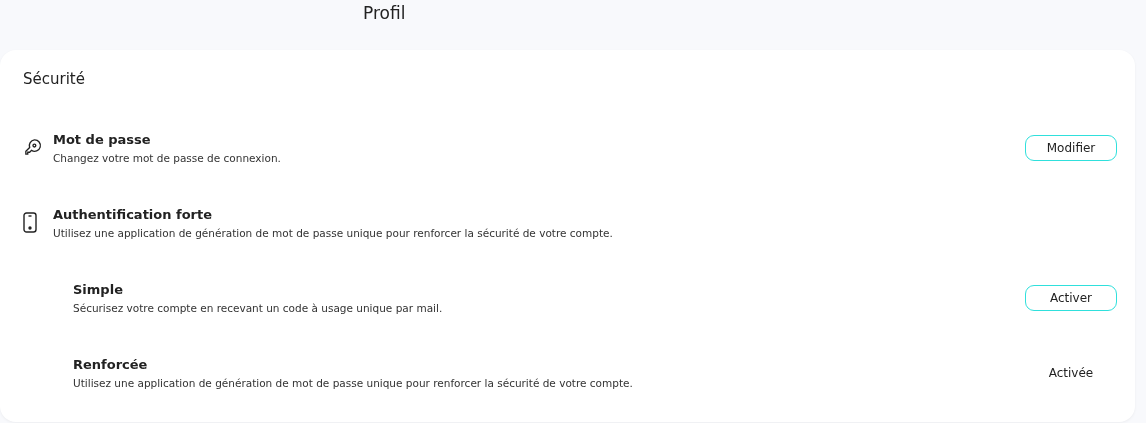 The width and height of the screenshot is (1146, 423). What do you see at coordinates (133, 214) in the screenshot?
I see `setting-title: Authentification forte` at bounding box center [133, 214].